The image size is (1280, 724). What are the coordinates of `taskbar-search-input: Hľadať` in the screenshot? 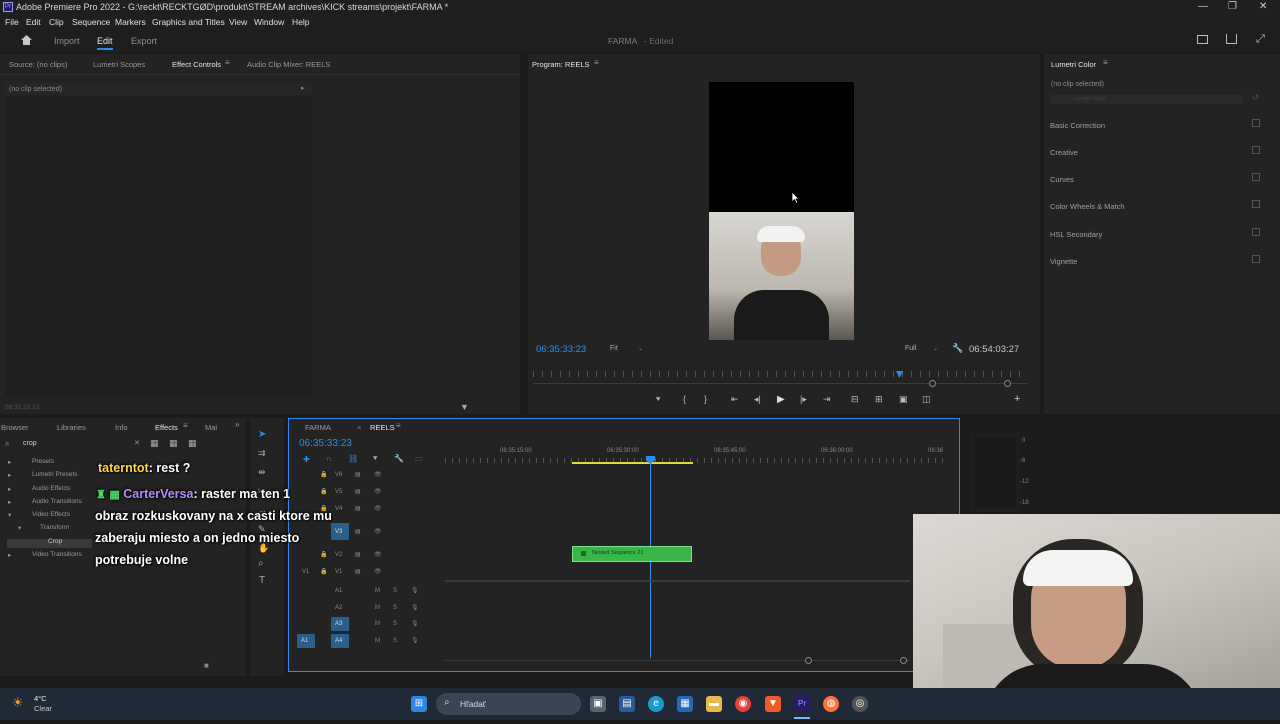 It's located at (473, 704).